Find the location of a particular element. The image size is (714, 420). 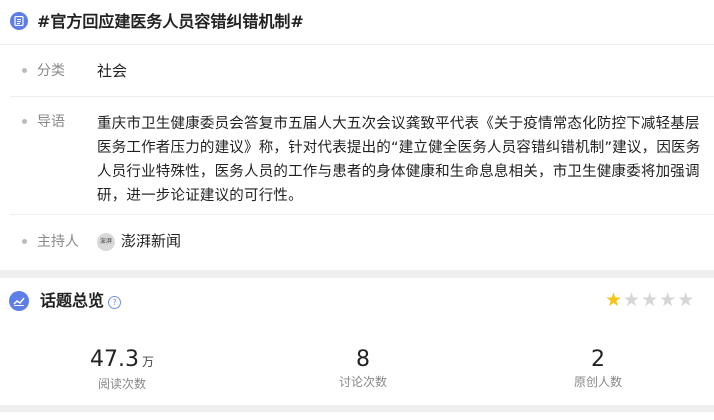

stat-value: 8 is located at coordinates (363, 359).